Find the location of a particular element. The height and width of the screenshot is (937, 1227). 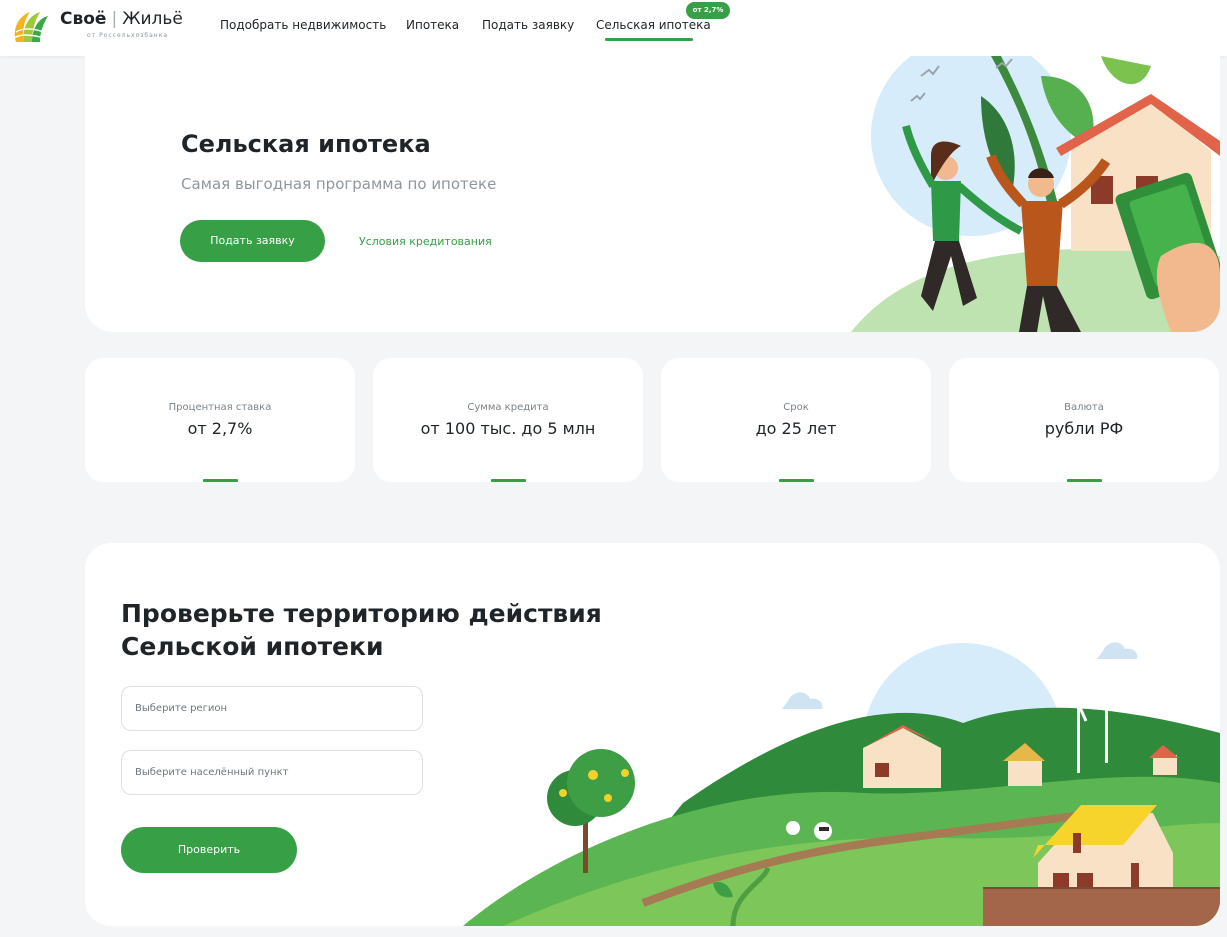

stat-card-currency: Валюта рубли РФ is located at coordinates (1084, 420).